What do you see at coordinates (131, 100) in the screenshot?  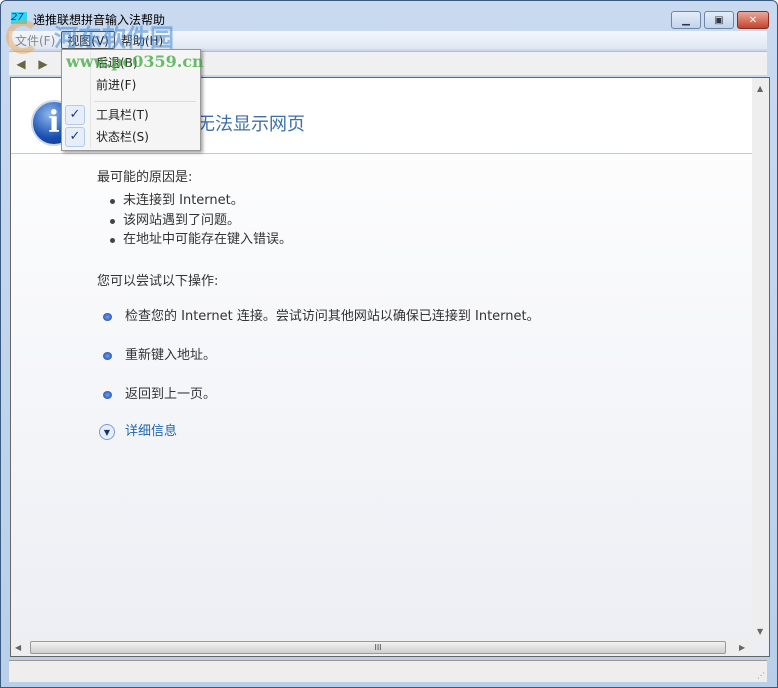 I see `view-menu-dropdown: 后退(B) 前进(F) ✓ 工具栏(T) ✓ 状态栏(S)` at bounding box center [131, 100].